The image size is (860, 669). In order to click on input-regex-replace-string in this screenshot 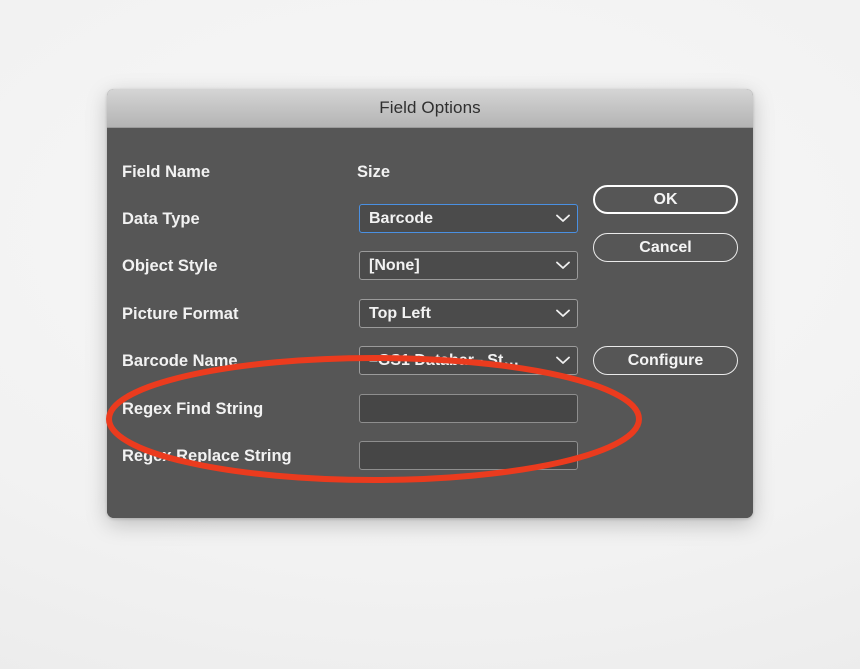, I will do `click(468, 455)`.